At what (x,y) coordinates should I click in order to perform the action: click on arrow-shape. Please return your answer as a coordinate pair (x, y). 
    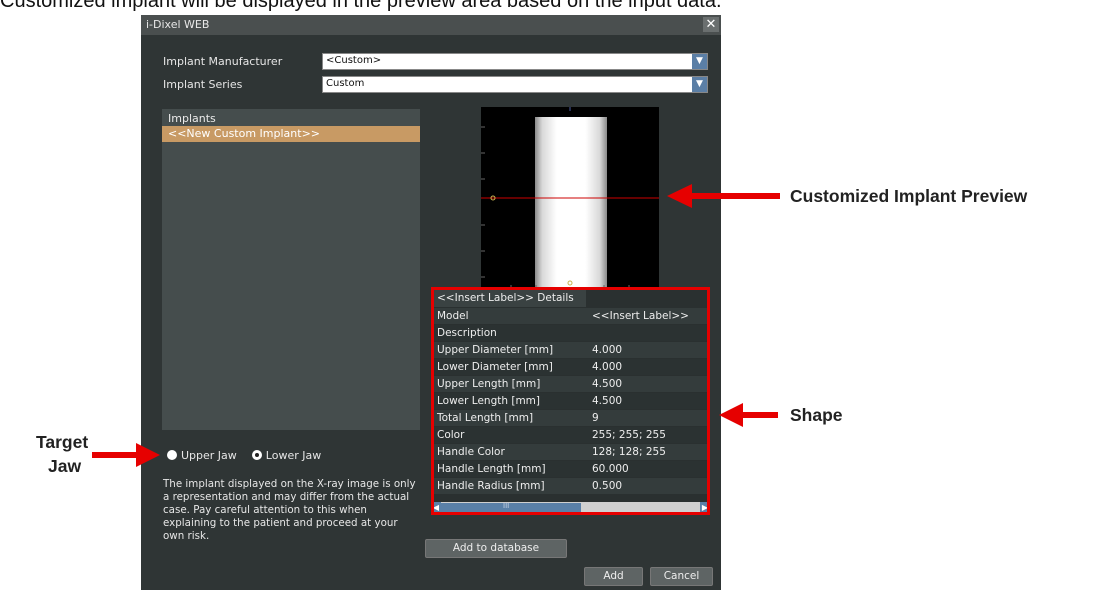
    Looking at the image, I should click on (748, 415).